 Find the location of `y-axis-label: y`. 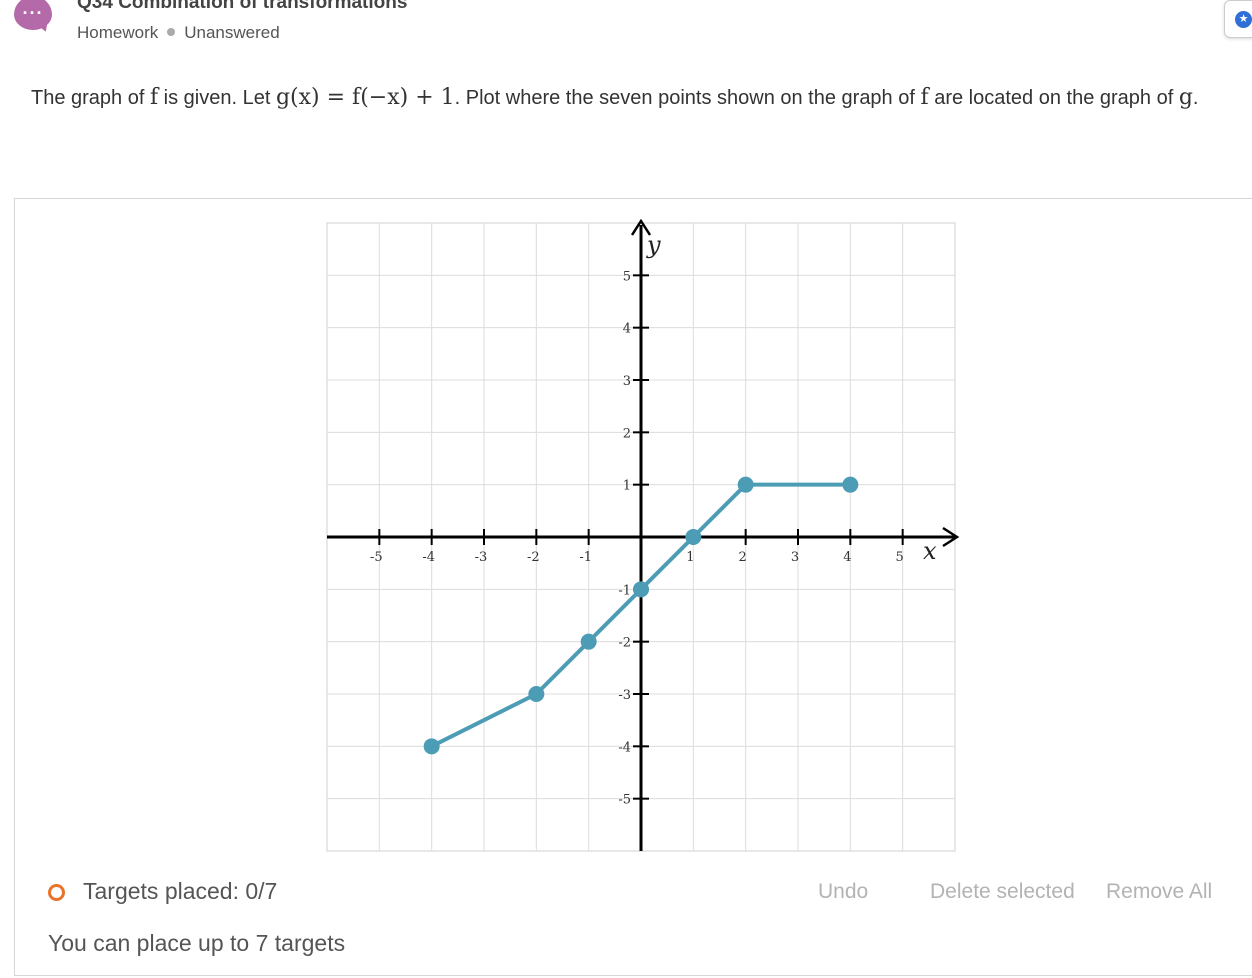

y-axis-label: y is located at coordinates (653, 245).